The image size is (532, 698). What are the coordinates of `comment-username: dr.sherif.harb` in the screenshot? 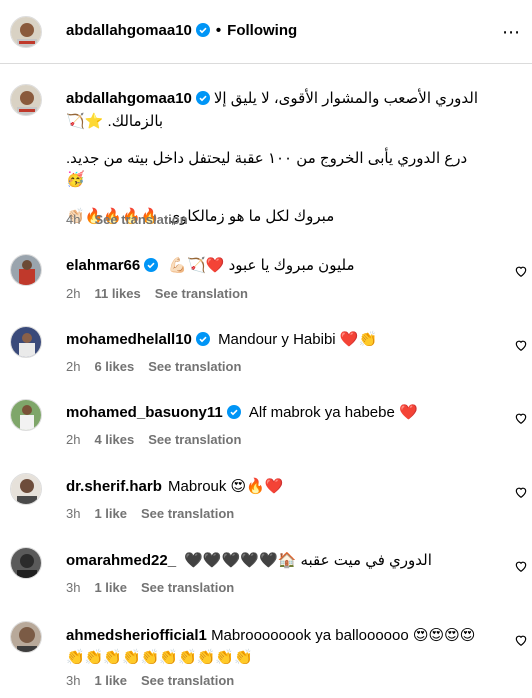 It's located at (114, 486).